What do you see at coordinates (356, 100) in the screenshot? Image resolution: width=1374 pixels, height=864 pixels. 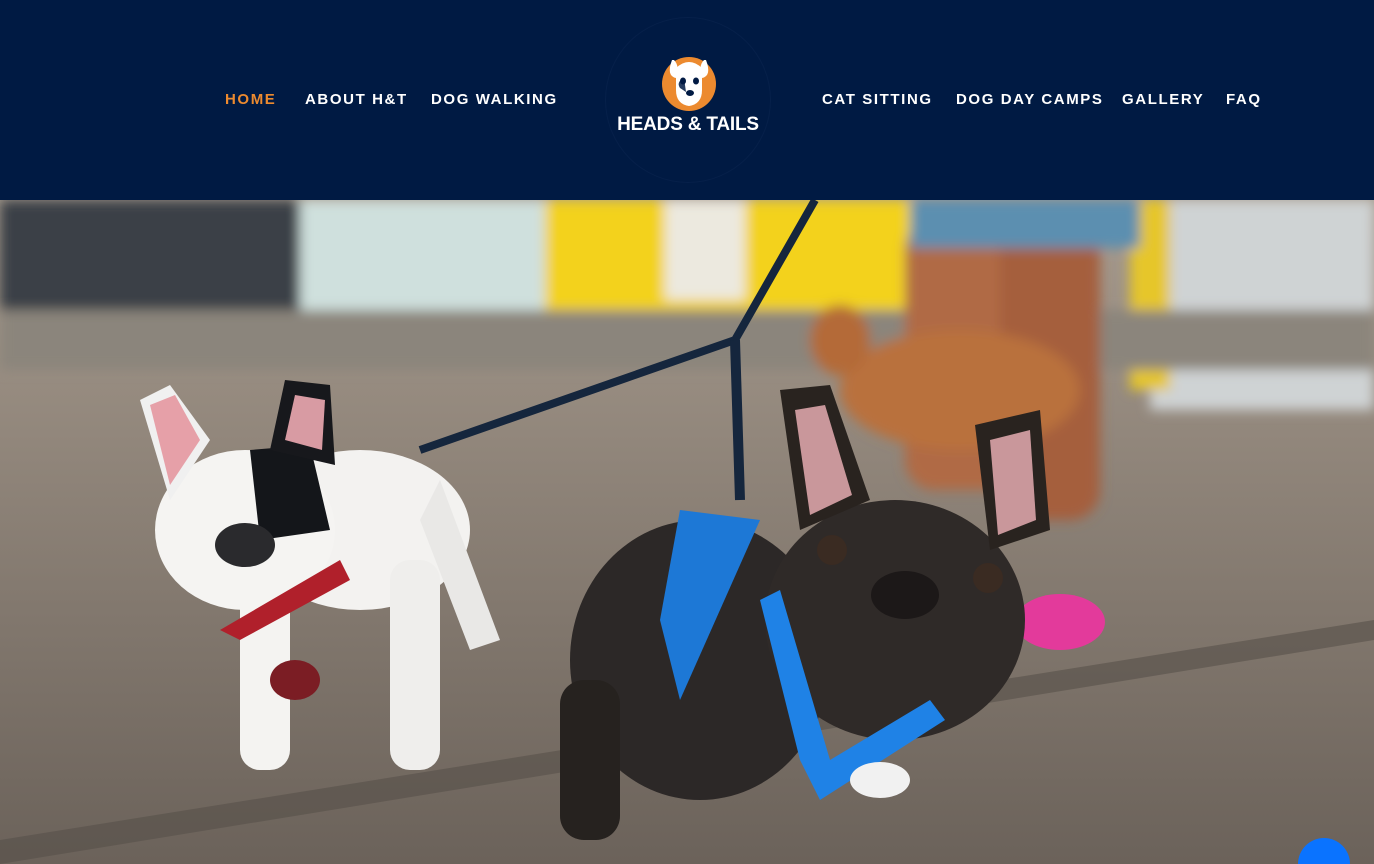 I see `nav-about: ABOUT H&T` at bounding box center [356, 100].